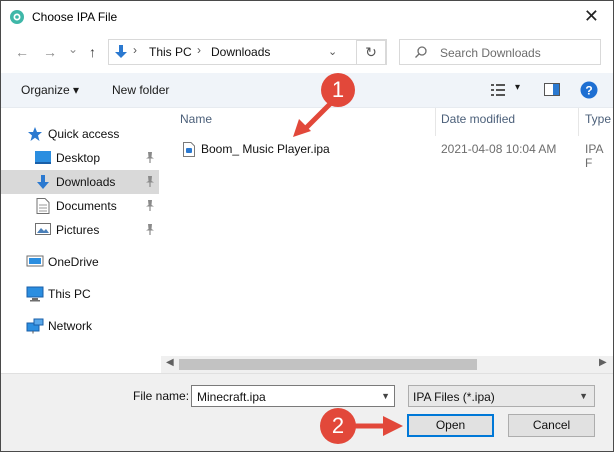  I want to click on file-name-dropdown-chevron-icon: ▼, so click(385, 396).